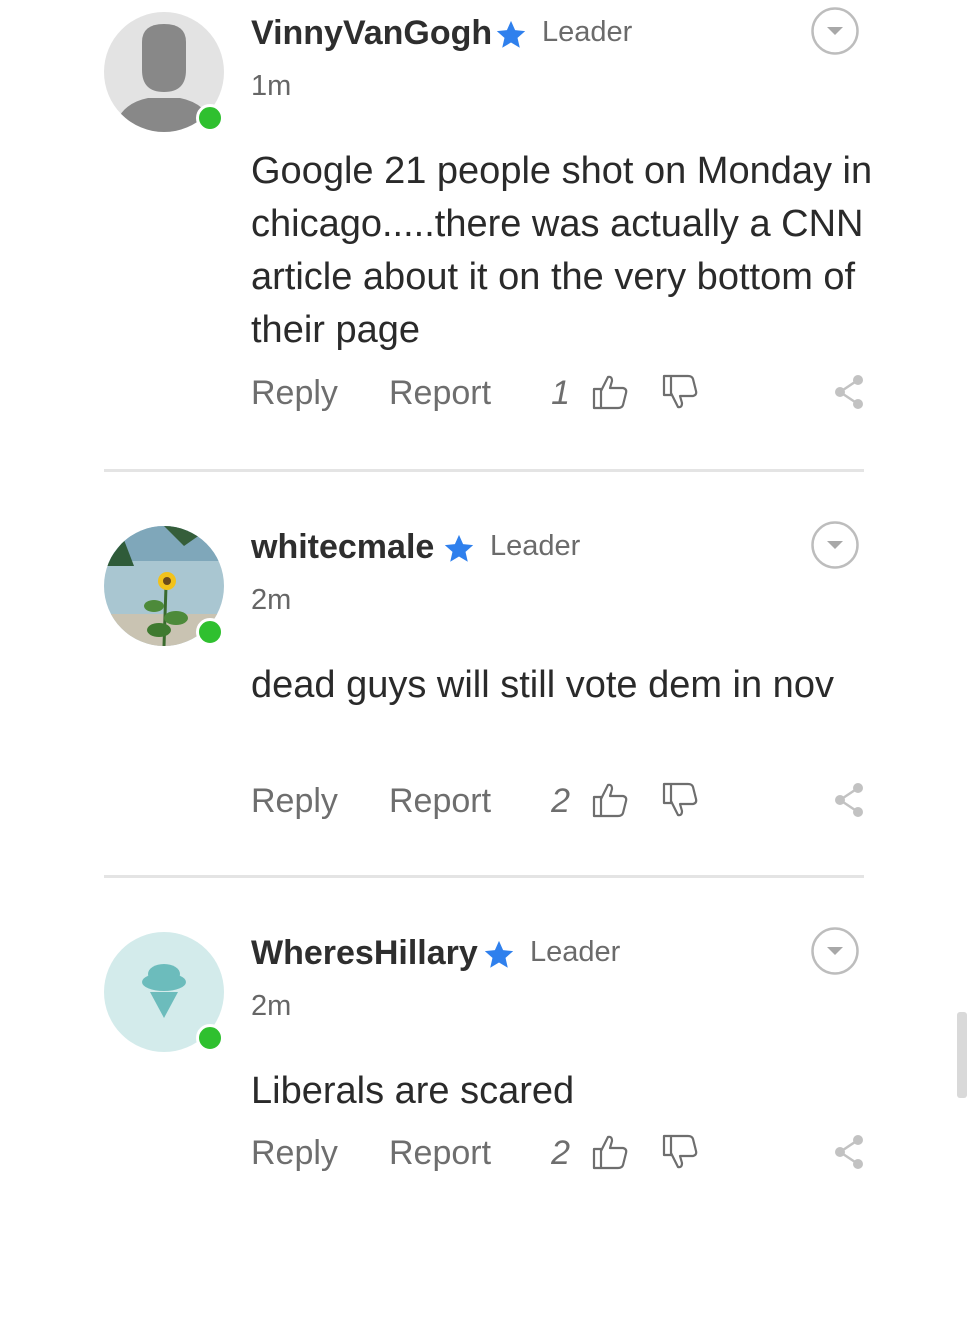 The width and height of the screenshot is (968, 1340). What do you see at coordinates (342, 547) in the screenshot?
I see `username: whitecmale` at bounding box center [342, 547].